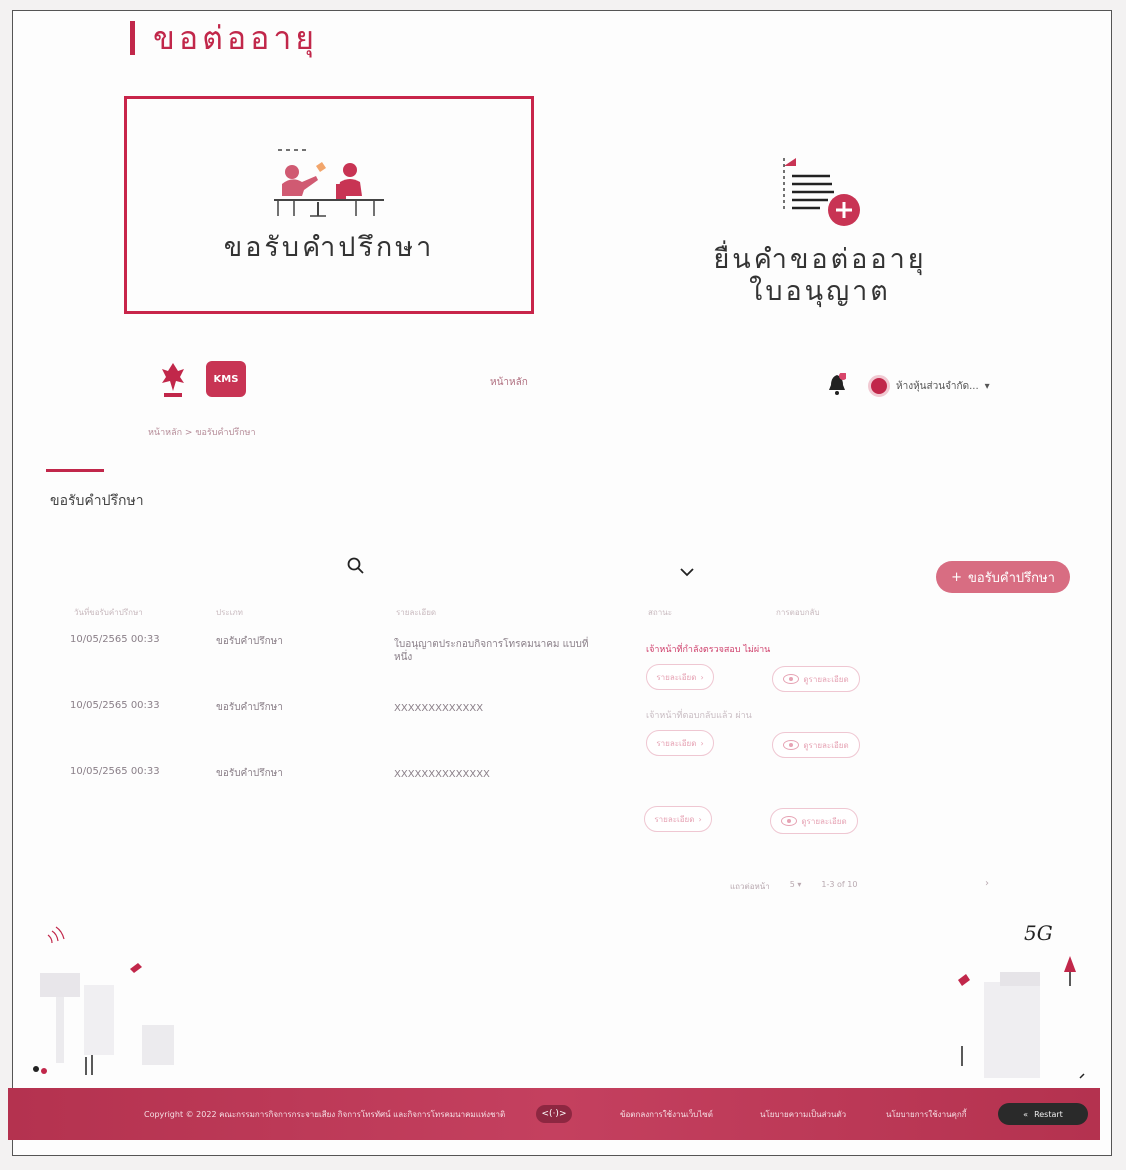 Image resolution: width=1126 pixels, height=1170 pixels. I want to click on footer-link-terms: ข้อตกลงการใช้งานเว็บไซต์, so click(666, 1114).